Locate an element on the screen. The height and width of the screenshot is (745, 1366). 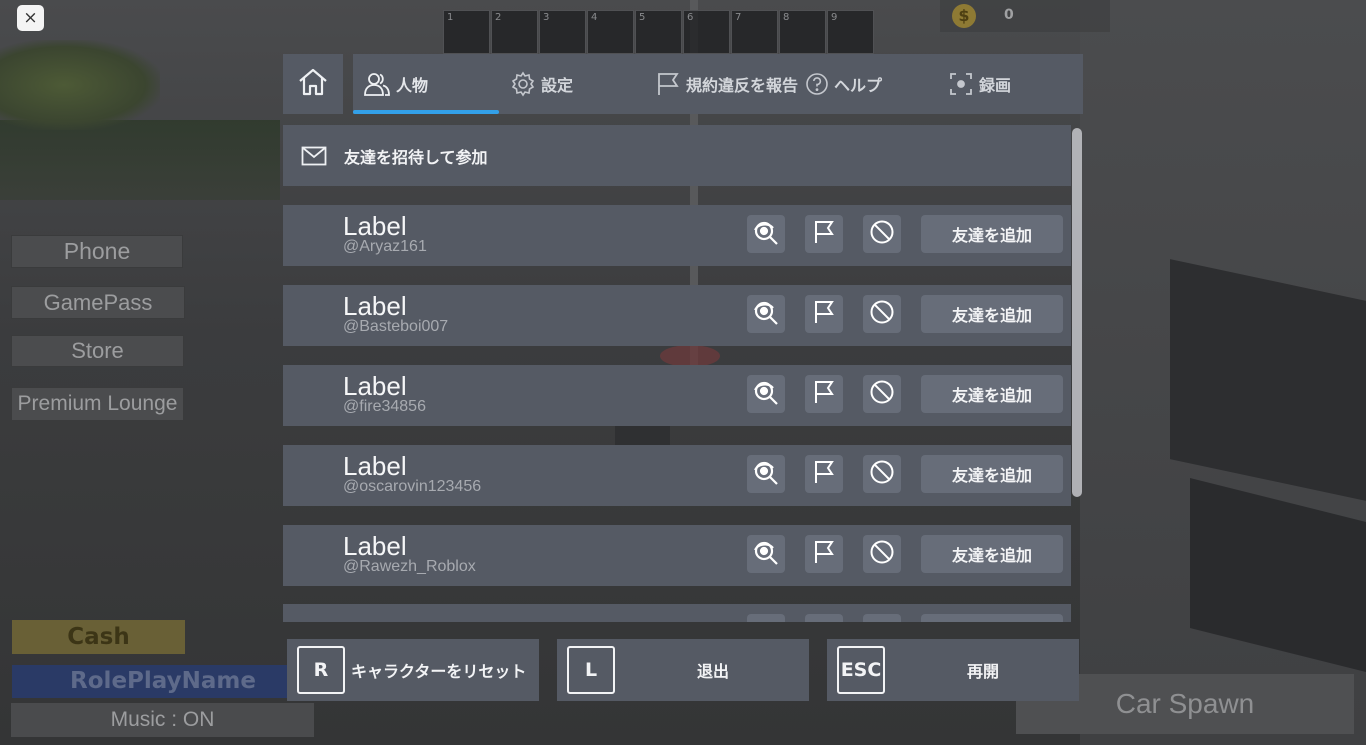
hotbar-slot: 3 is located at coordinates (562, 32).